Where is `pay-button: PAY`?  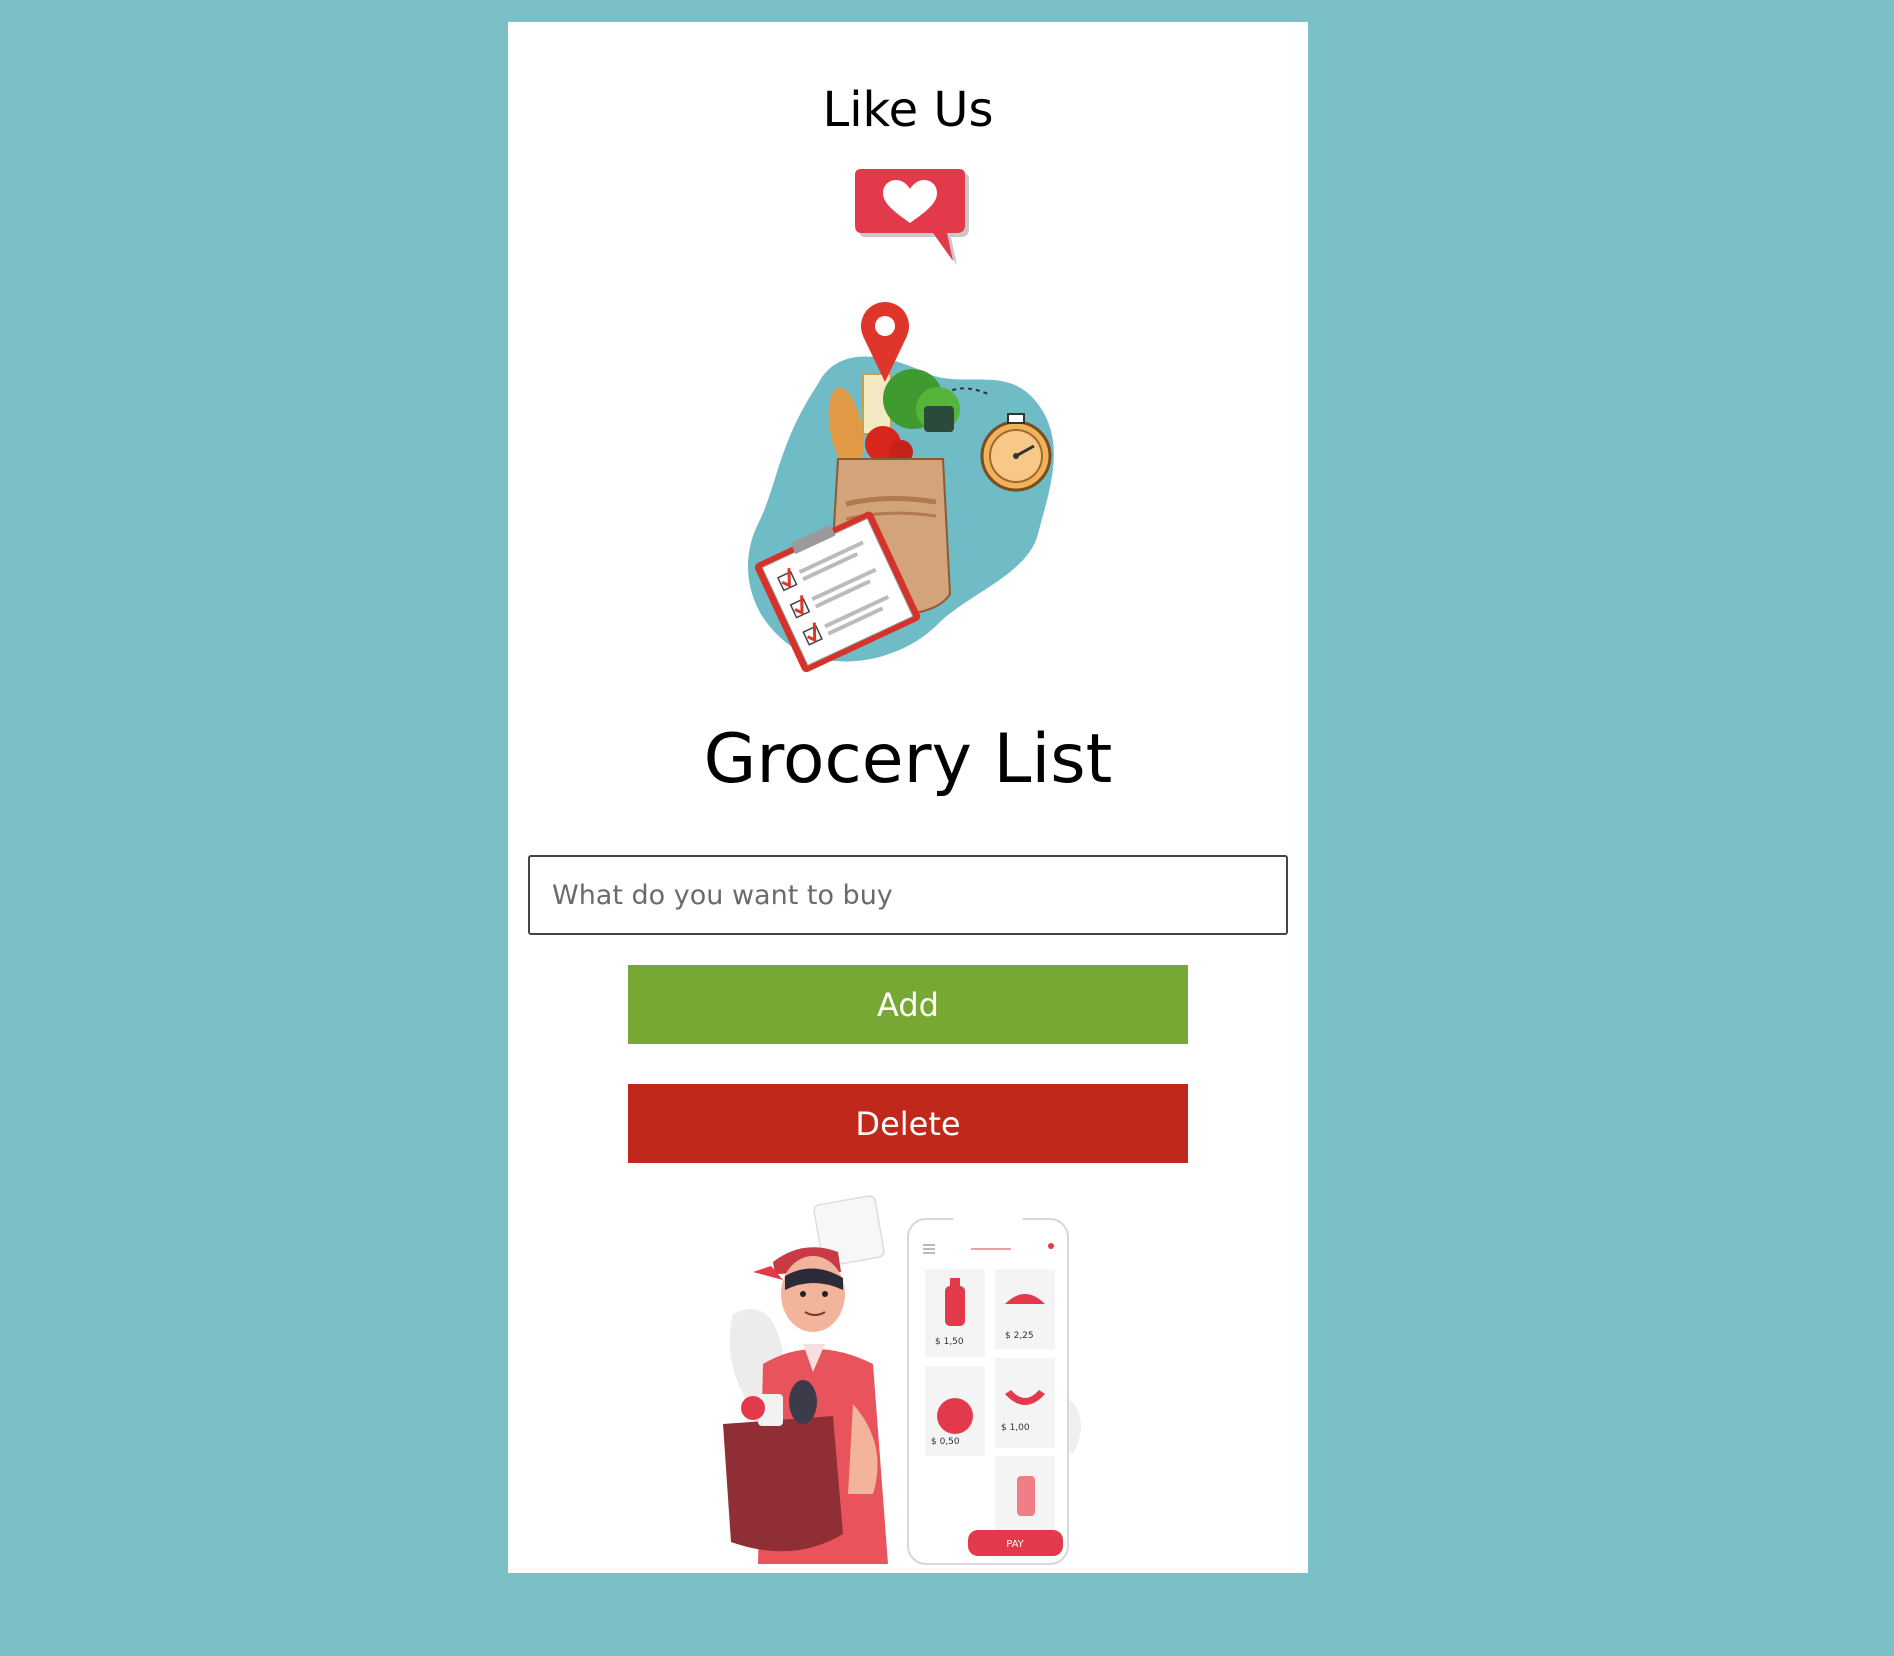 pay-button: PAY is located at coordinates (1015, 1544).